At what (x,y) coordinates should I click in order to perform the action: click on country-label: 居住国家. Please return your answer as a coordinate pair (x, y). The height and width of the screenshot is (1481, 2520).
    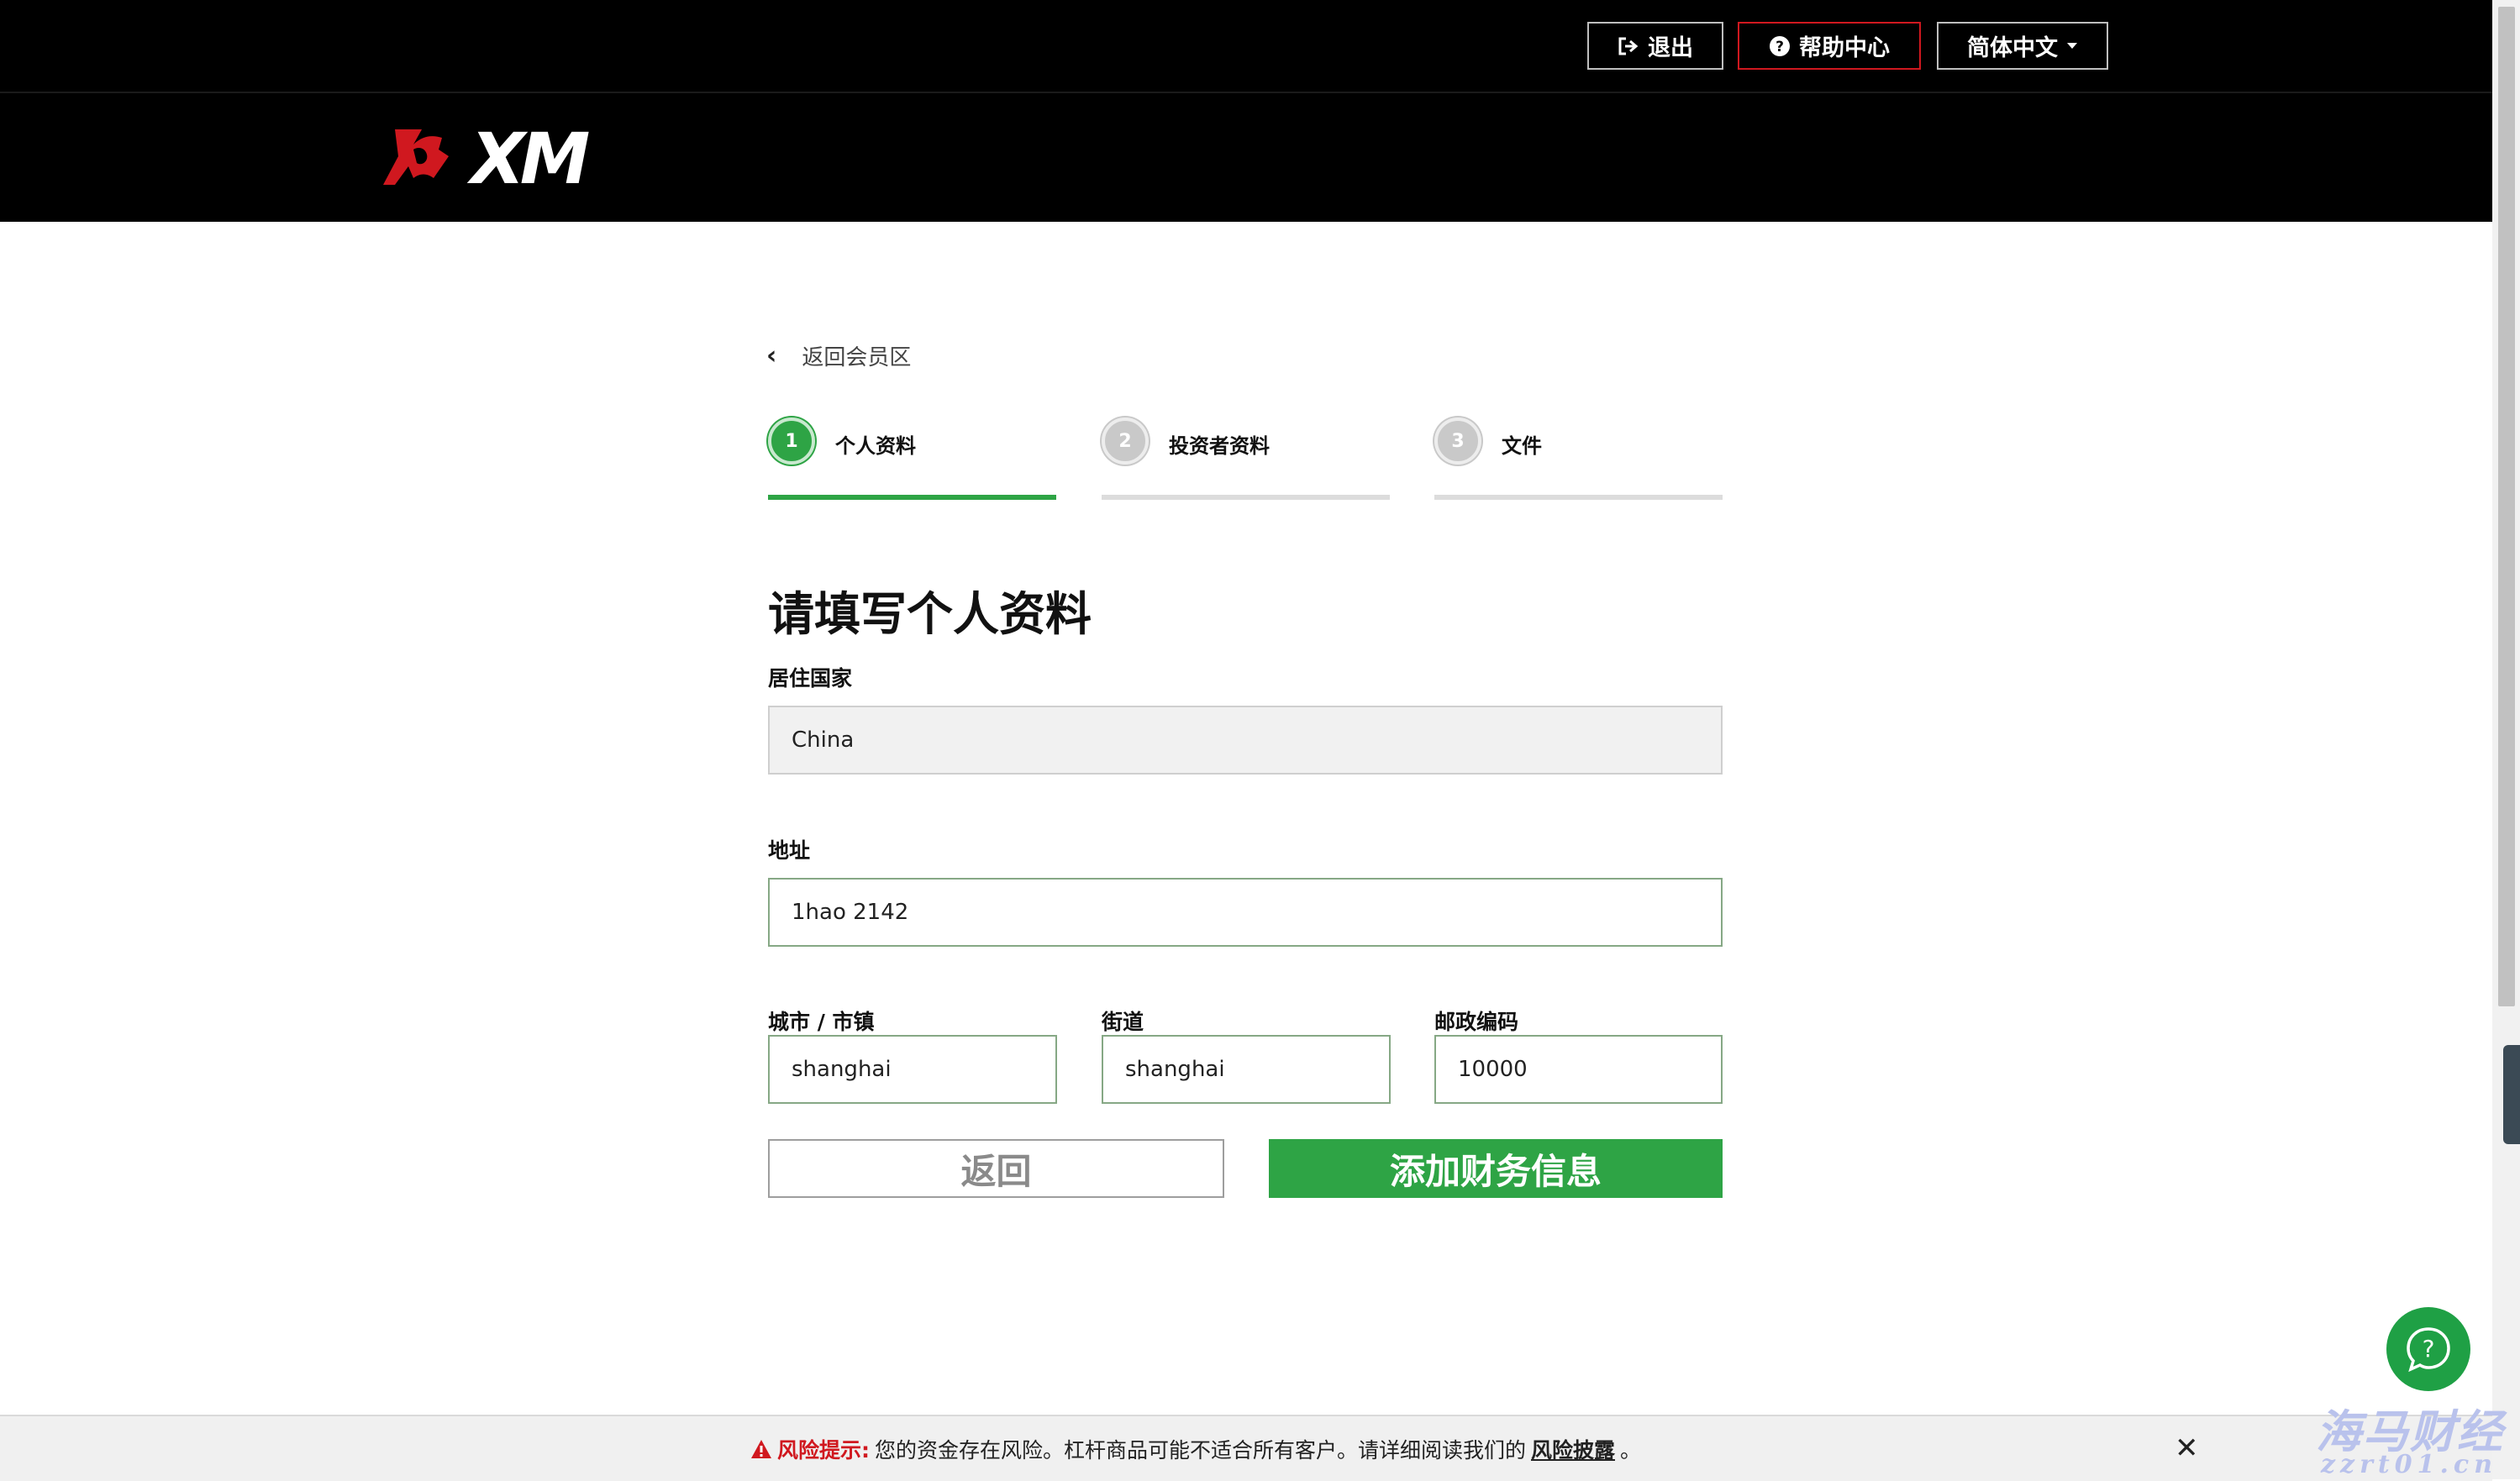
    Looking at the image, I should click on (811, 678).